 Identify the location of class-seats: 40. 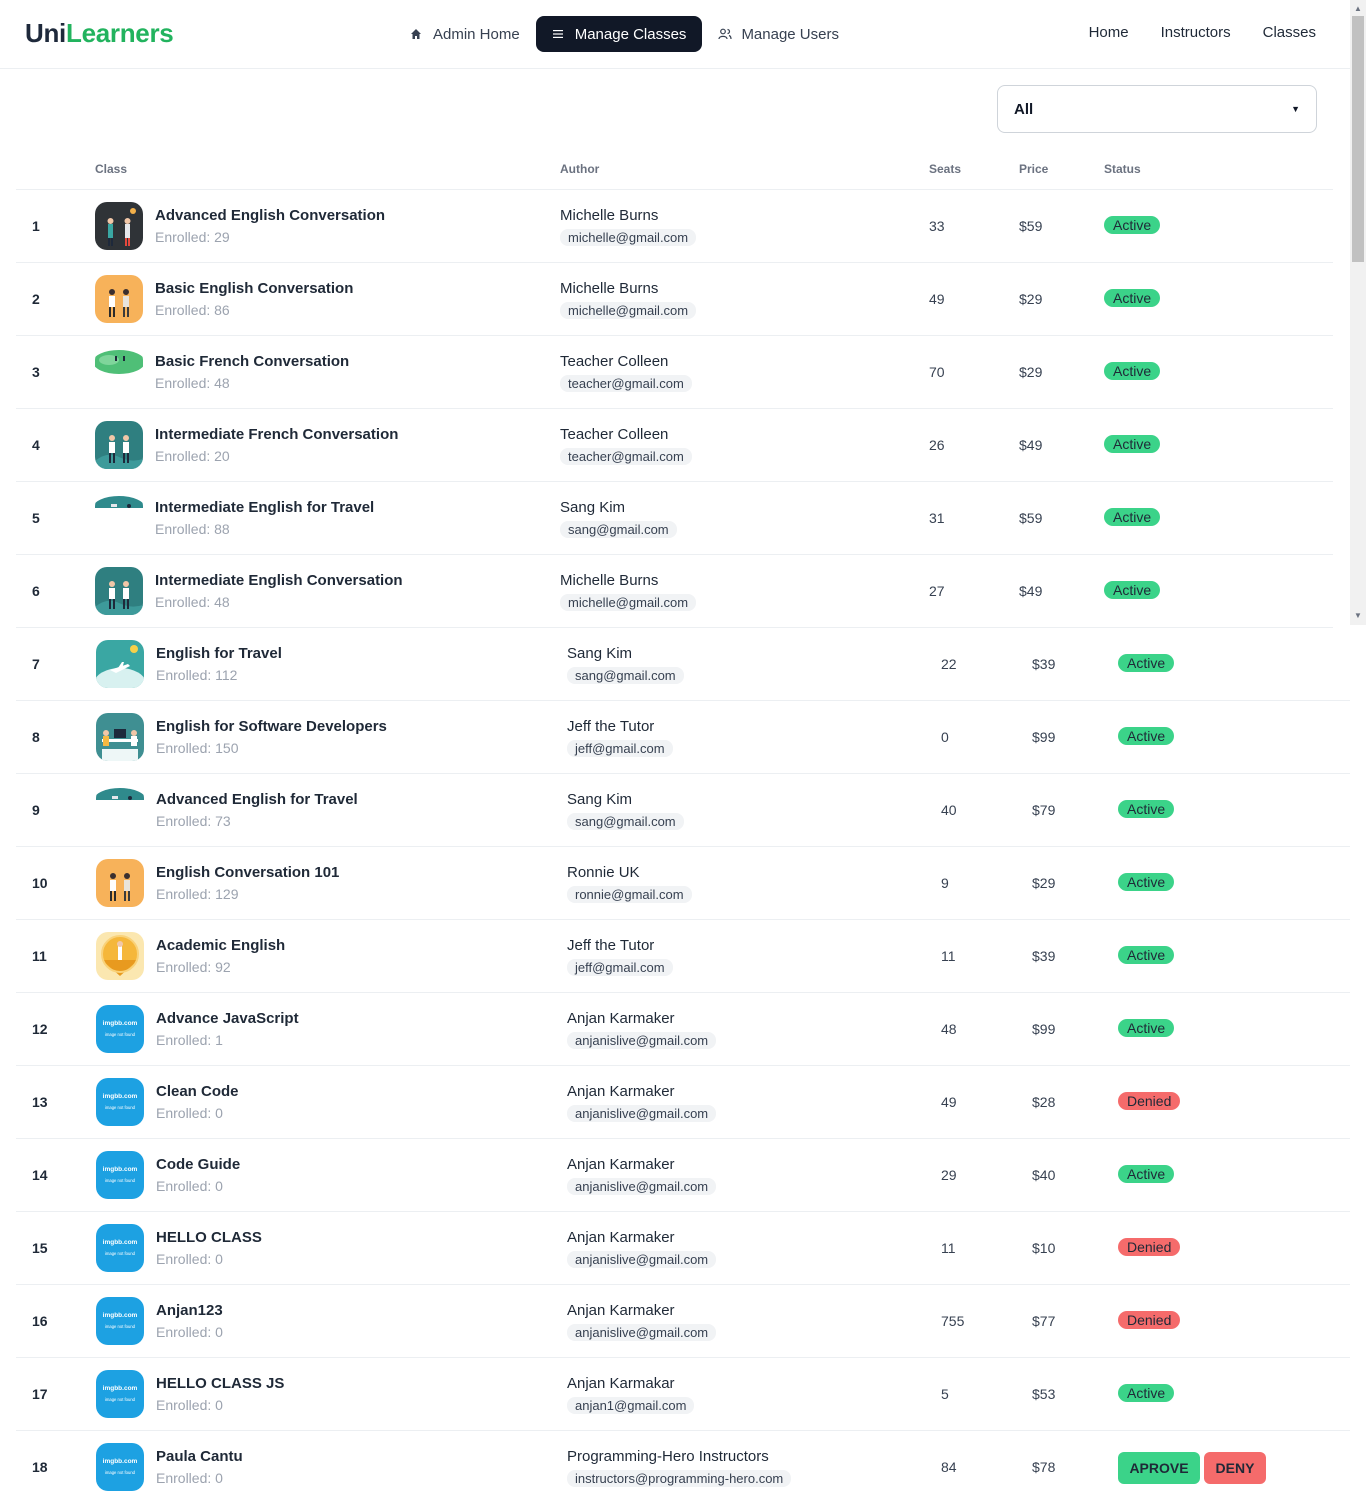
(949, 810).